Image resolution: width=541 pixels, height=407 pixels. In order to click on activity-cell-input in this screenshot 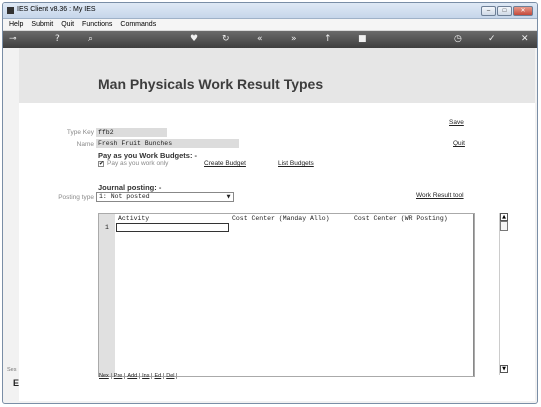, I will do `click(172, 227)`.